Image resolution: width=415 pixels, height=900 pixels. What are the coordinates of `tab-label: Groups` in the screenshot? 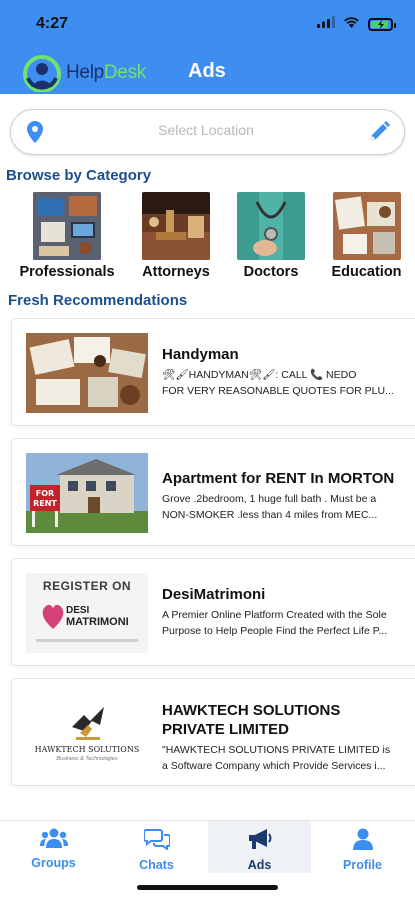 It's located at (53, 863).